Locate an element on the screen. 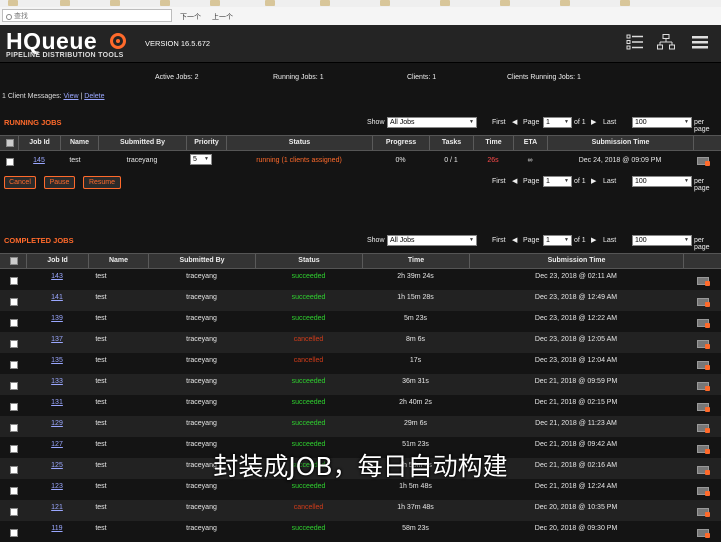  find-previous-button: 上一个 is located at coordinates (222, 17).